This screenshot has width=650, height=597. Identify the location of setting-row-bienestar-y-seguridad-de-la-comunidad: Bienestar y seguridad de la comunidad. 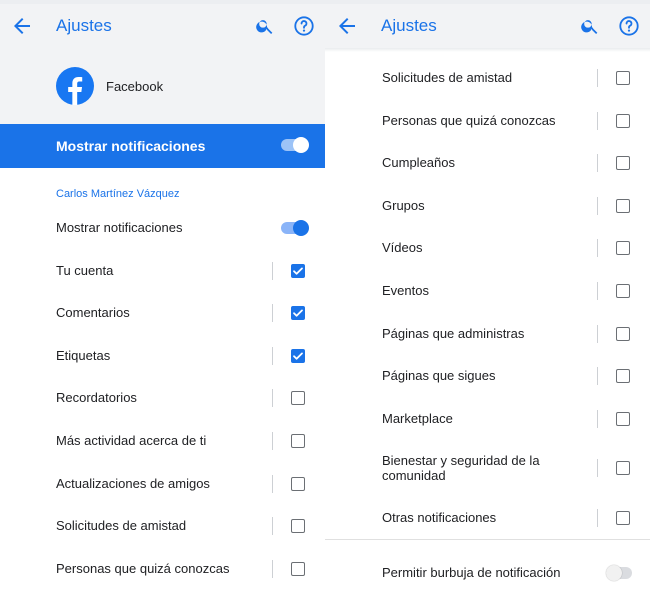
(487, 468).